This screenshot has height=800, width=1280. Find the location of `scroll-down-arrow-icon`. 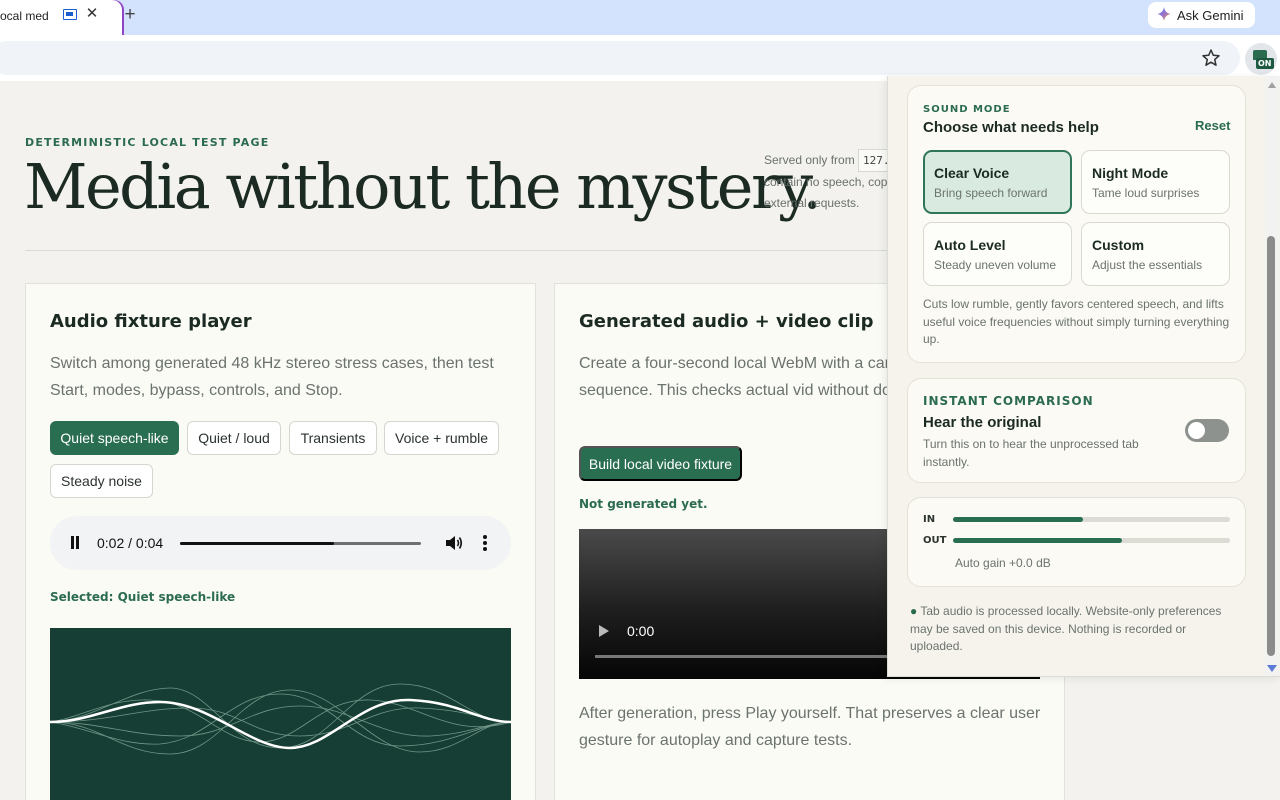

scroll-down-arrow-icon is located at coordinates (1272, 668).